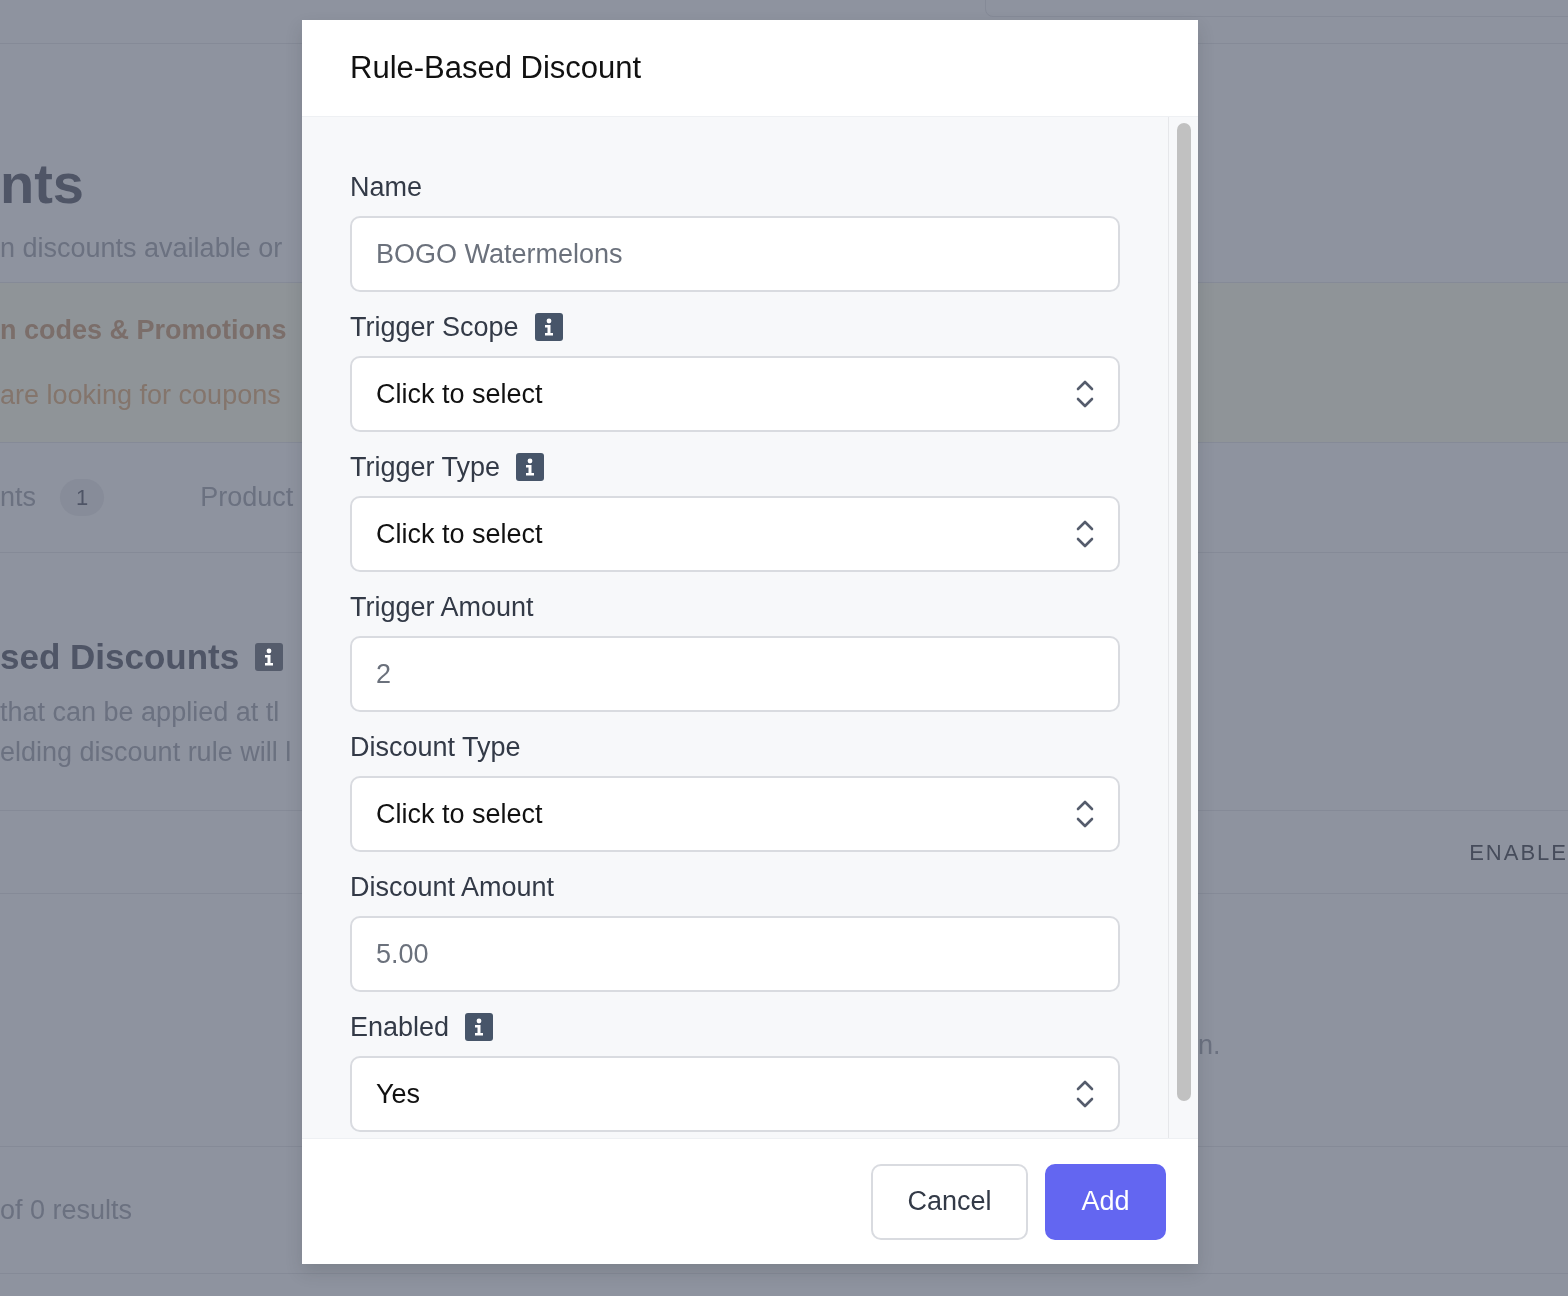 The height and width of the screenshot is (1296, 1568). I want to click on select-field: Yes, so click(735, 1094).